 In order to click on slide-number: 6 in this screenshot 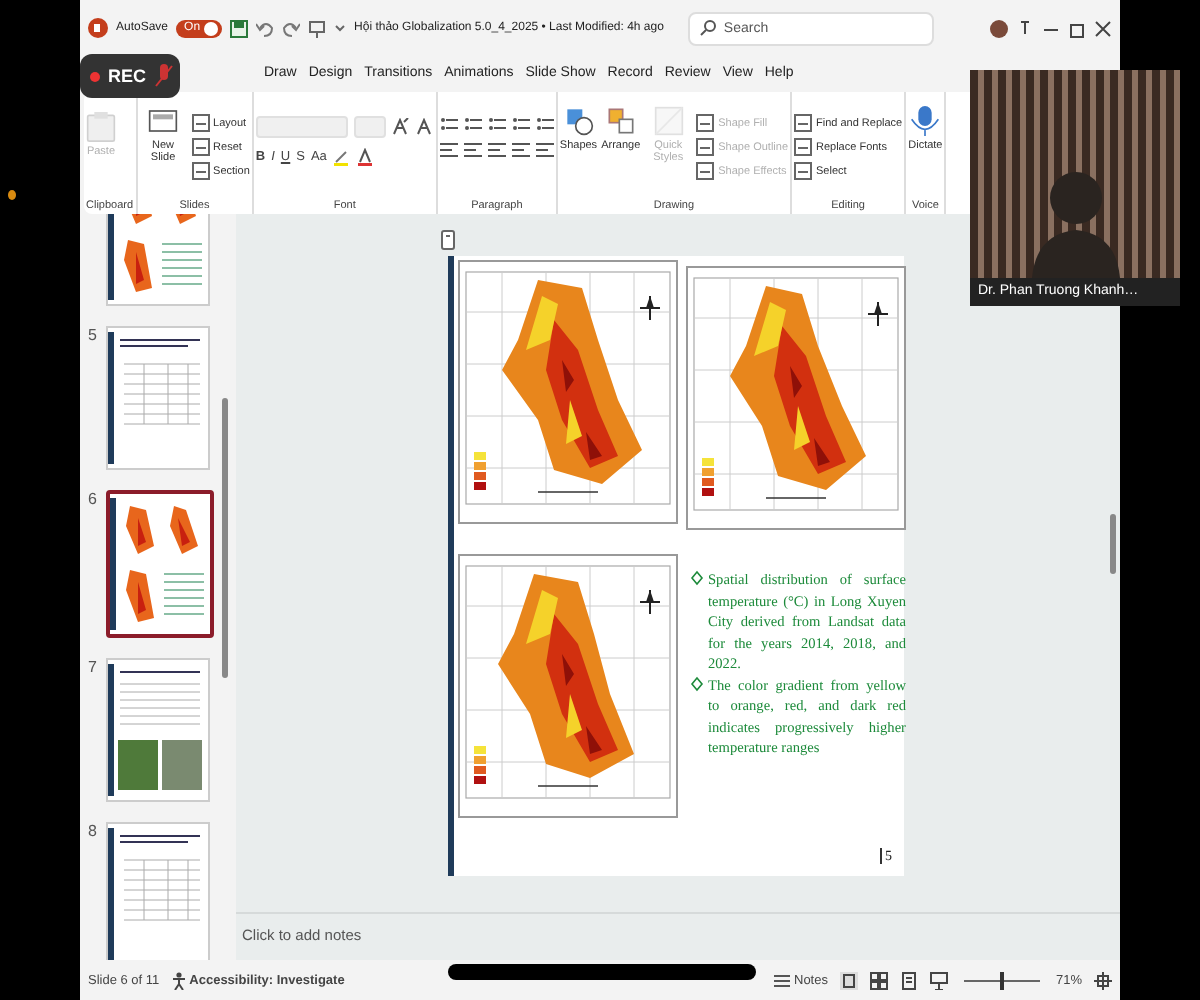, I will do `click(93, 499)`.